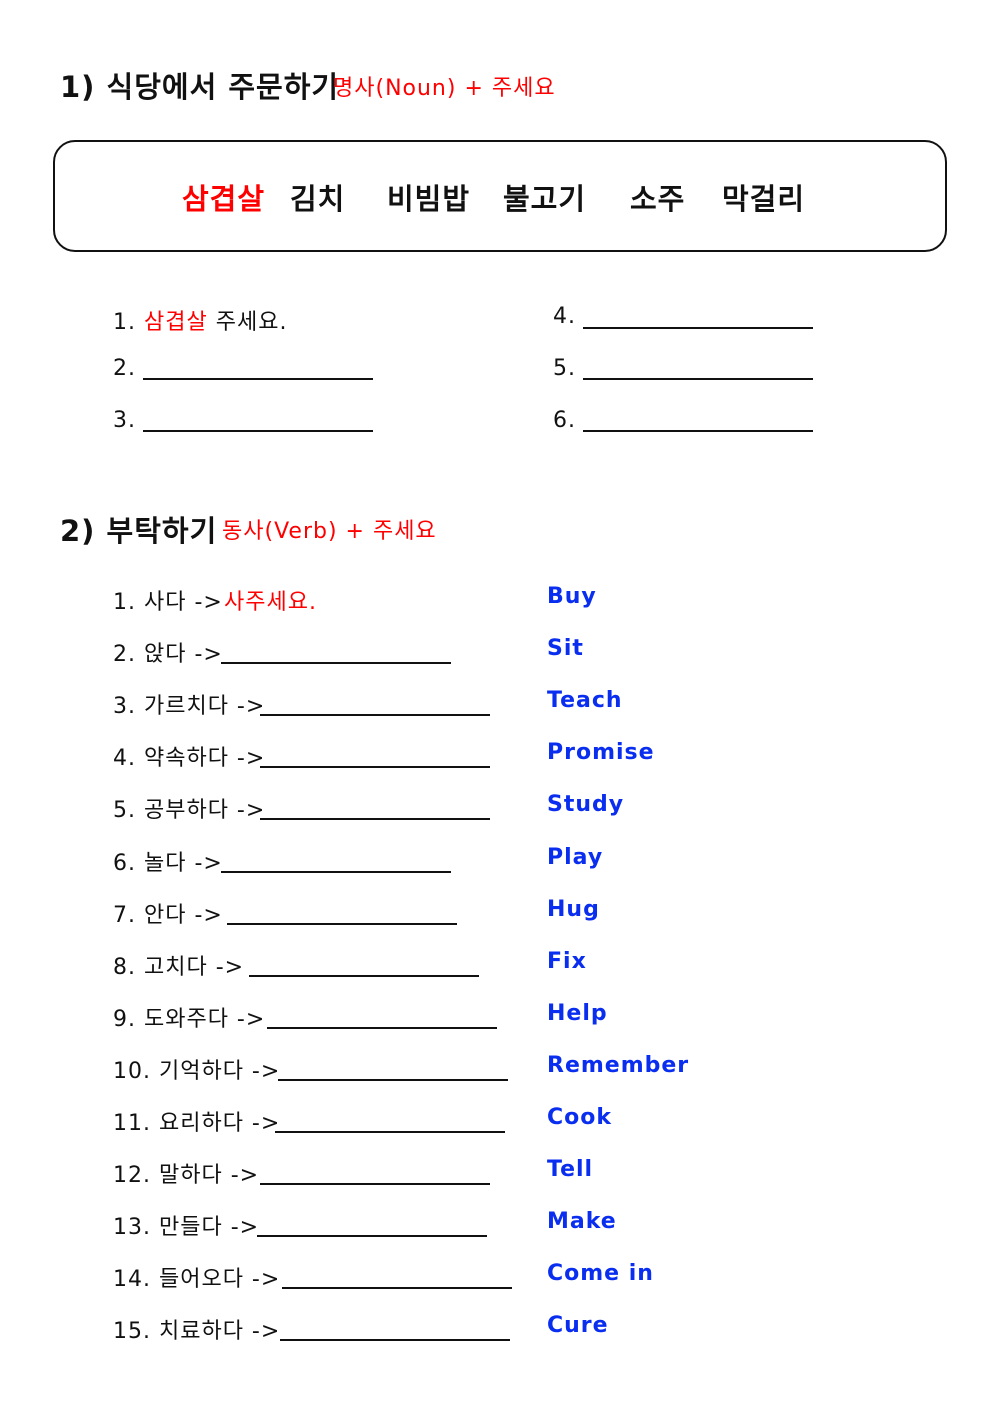  I want to click on exercise1-example: 1. 삼겹살 주세요., so click(200, 320).